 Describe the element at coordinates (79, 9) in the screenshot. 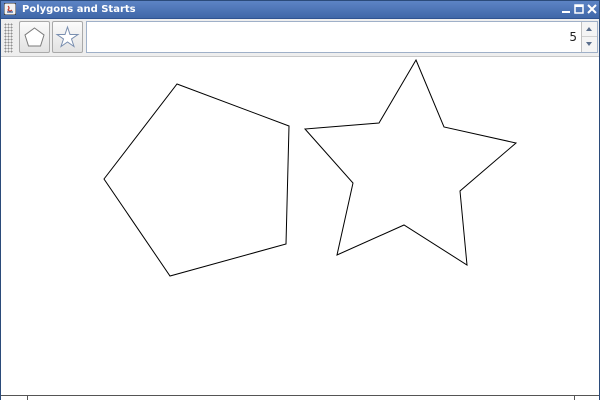

I see `window-title: Polygons and Starts` at that location.